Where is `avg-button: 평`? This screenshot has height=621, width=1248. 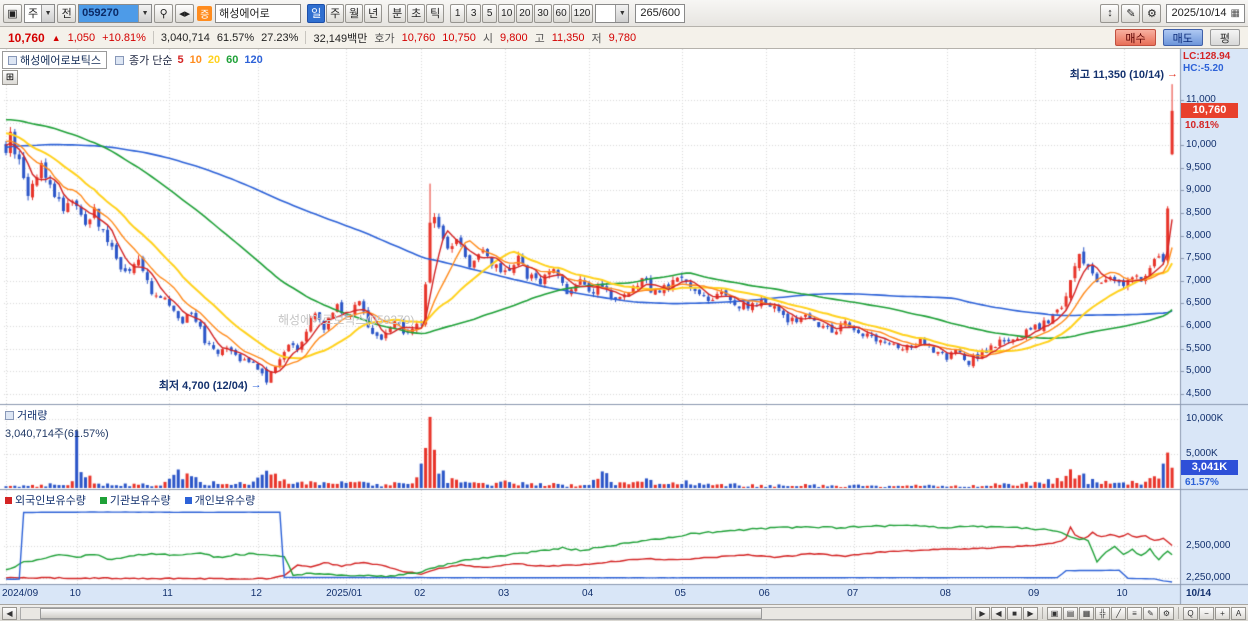 avg-button: 평 is located at coordinates (1224, 37).